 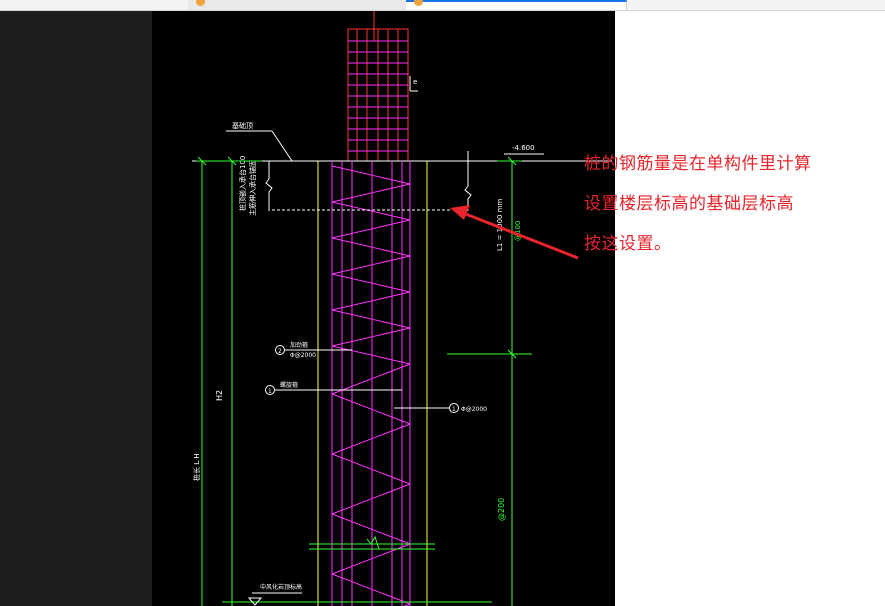 I want to click on browser-tab-active, so click(x=516, y=5).